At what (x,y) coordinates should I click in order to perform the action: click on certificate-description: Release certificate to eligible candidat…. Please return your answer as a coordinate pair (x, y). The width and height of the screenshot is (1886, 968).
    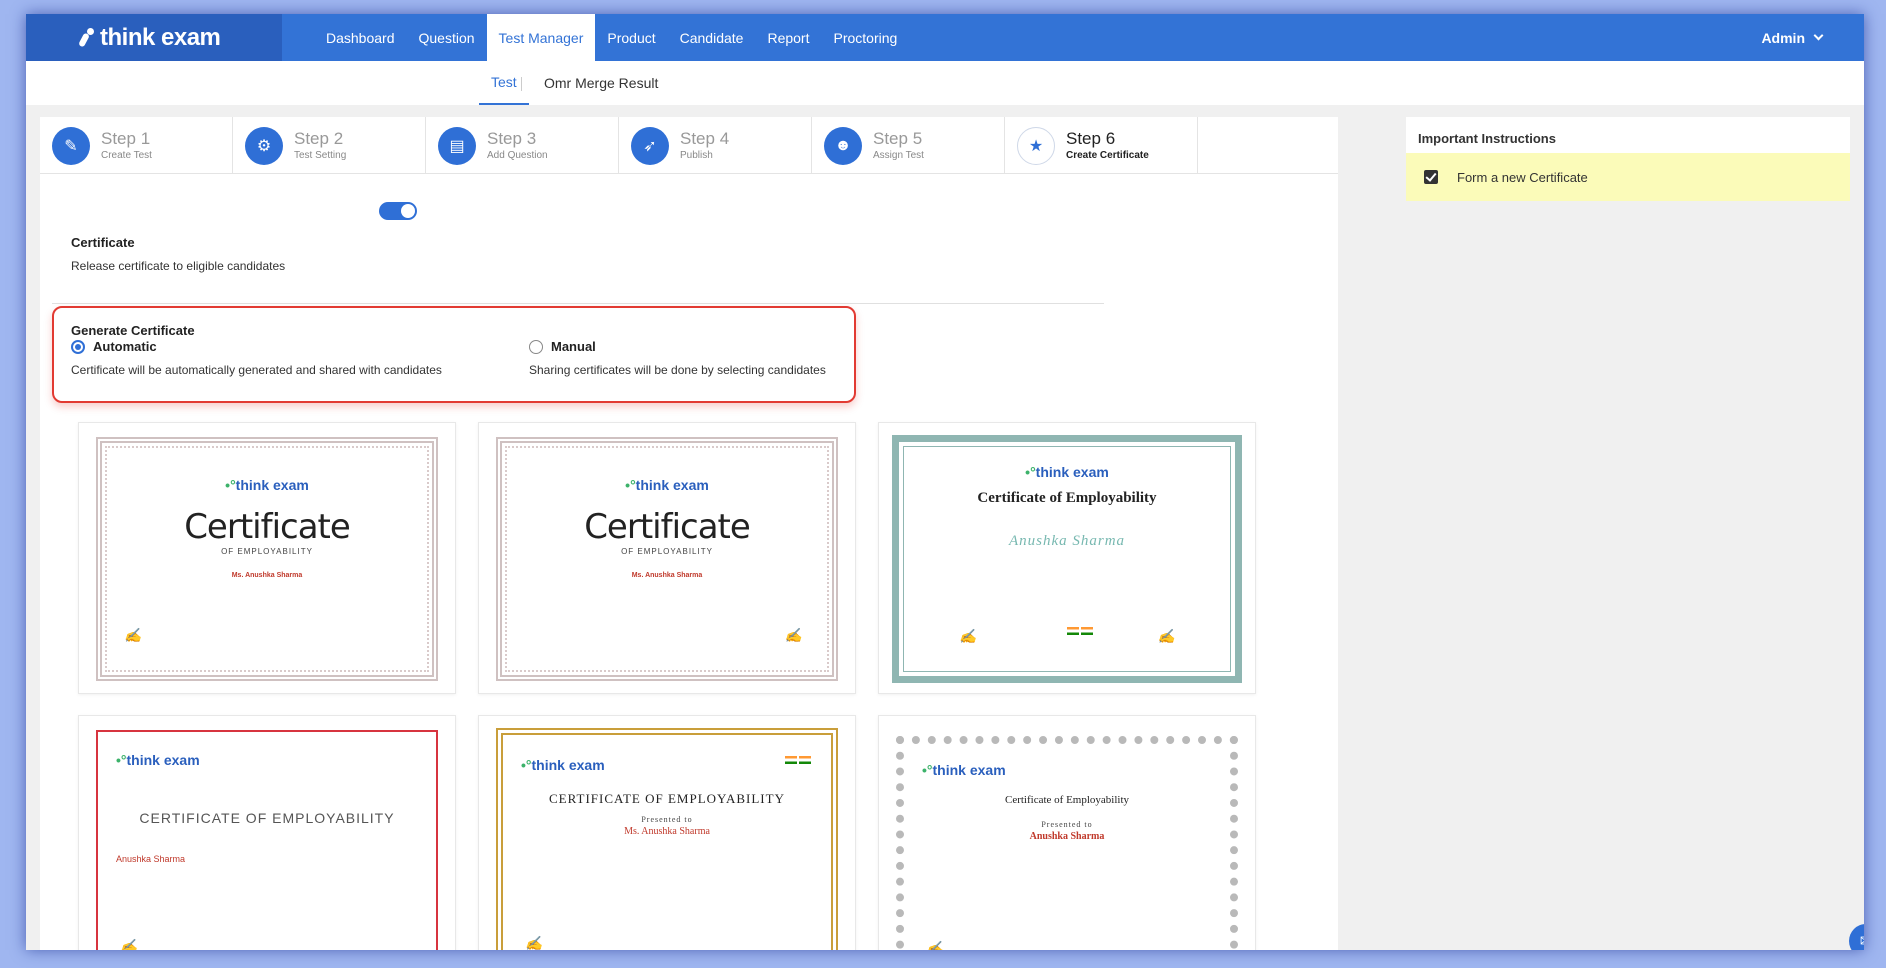
    Looking at the image, I should click on (178, 266).